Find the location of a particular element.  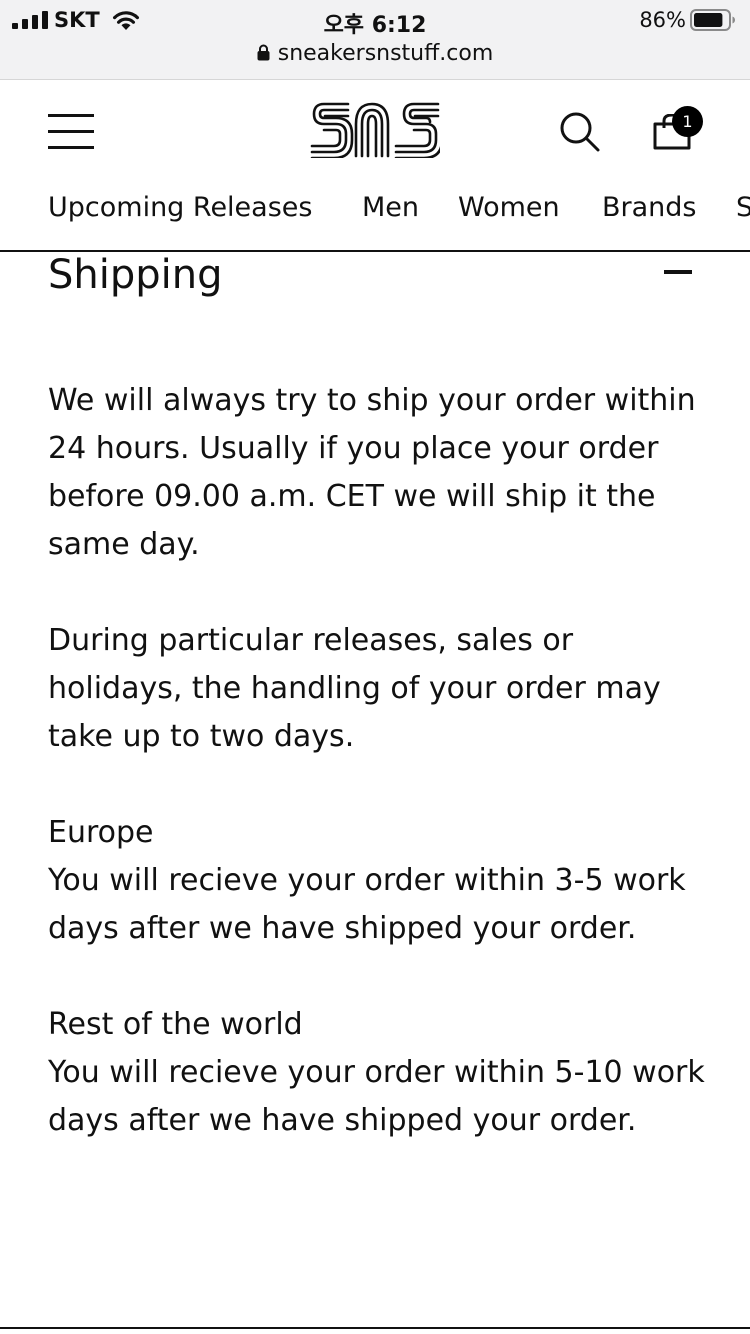

nav-item-truncated: S is located at coordinates (743, 207).